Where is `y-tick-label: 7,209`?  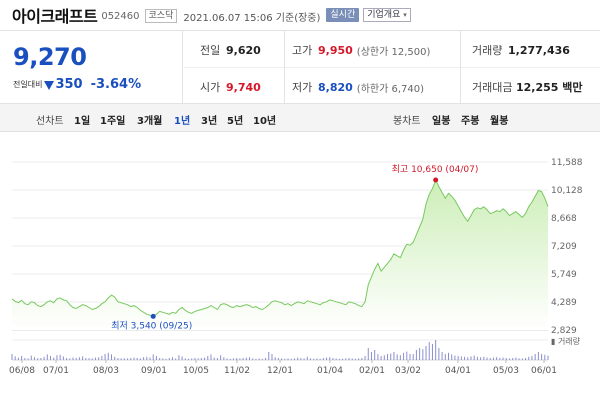
y-tick-label: 7,209 is located at coordinates (564, 247).